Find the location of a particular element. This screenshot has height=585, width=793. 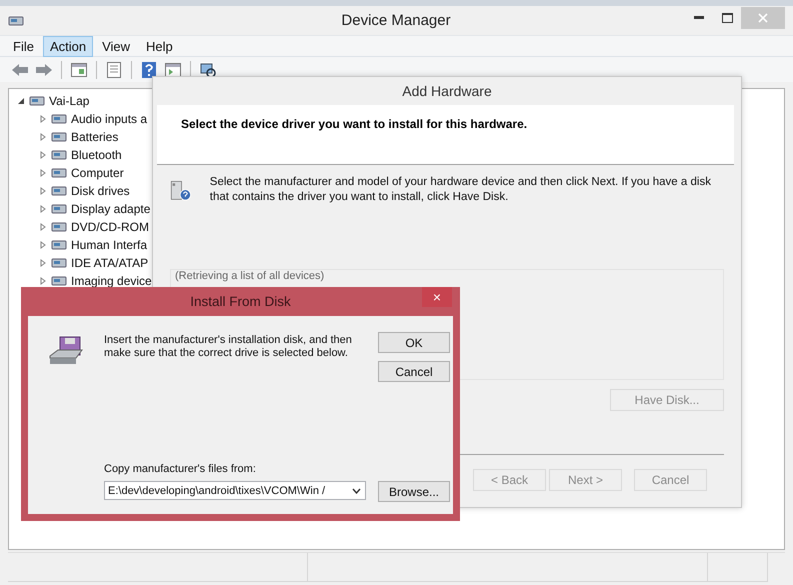

dialog-heading: Select the device driver you want to install for this hardware. is located at coordinates (354, 124).